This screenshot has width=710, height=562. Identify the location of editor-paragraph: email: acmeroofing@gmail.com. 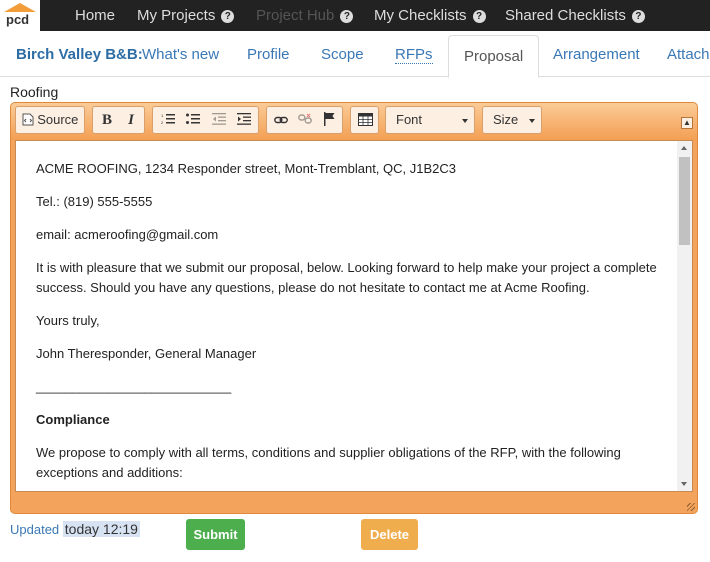
(127, 234).